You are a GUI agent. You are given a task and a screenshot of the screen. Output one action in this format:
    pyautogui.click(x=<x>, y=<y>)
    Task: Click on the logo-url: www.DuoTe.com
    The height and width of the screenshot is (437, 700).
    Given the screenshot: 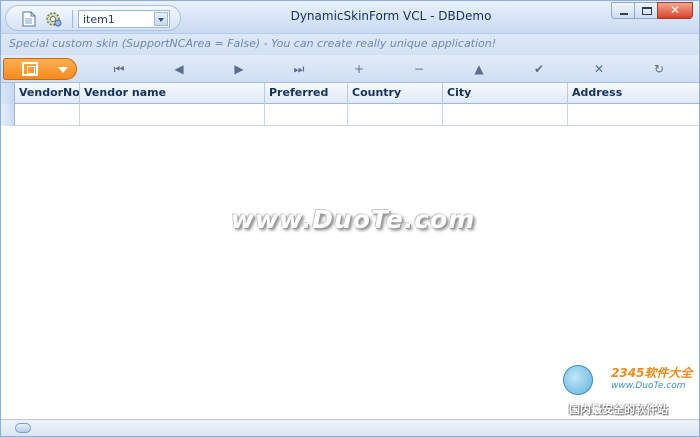 What is the action you would take?
    pyautogui.click(x=648, y=386)
    